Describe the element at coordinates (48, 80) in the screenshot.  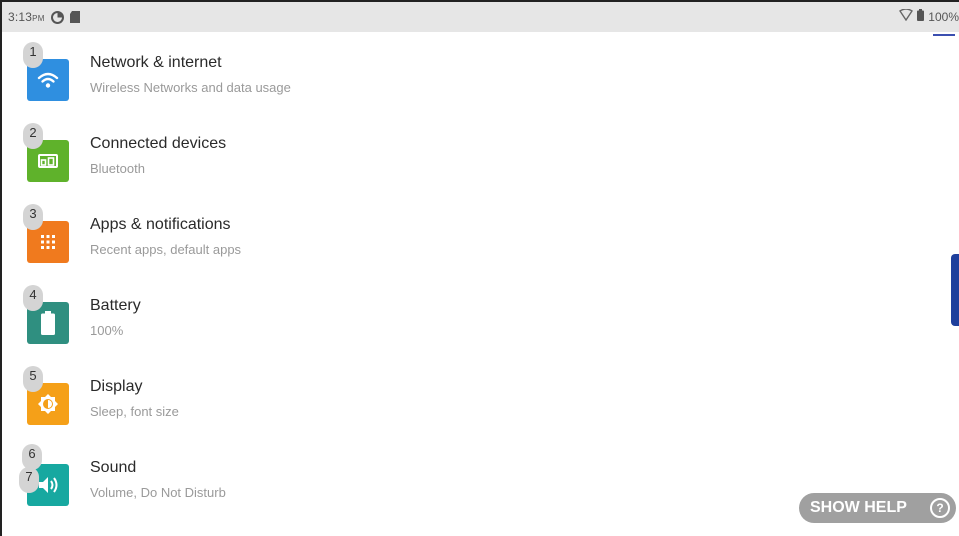
I see `wifi-icon` at that location.